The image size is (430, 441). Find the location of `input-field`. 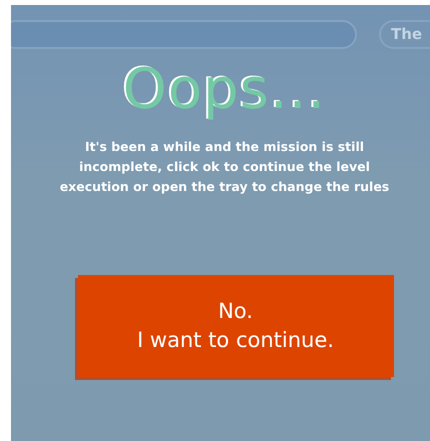

input-field is located at coordinates (184, 34).